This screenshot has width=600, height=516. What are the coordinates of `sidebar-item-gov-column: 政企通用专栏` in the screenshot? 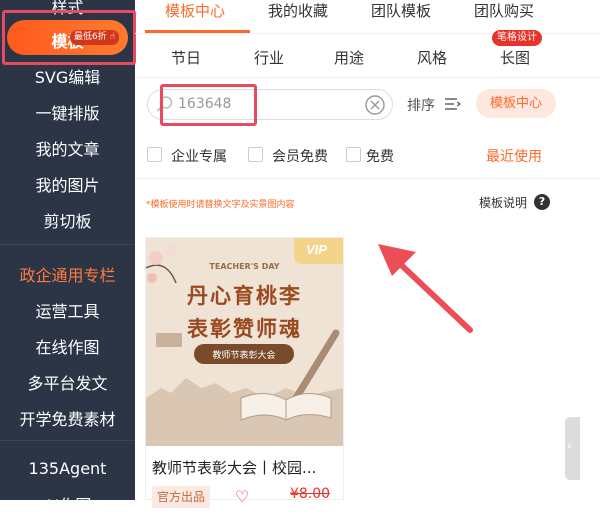 It's located at (67, 274).